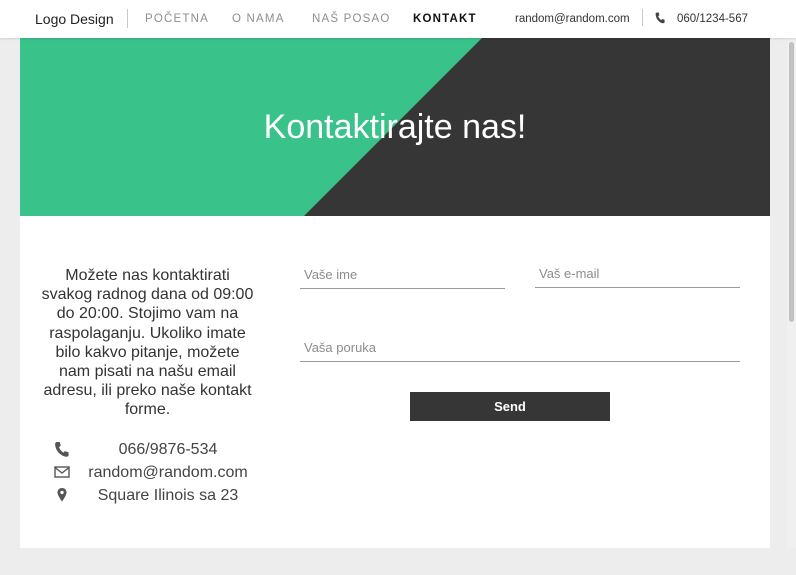  I want to click on contact-email-row: random@random.com, so click(154, 473).